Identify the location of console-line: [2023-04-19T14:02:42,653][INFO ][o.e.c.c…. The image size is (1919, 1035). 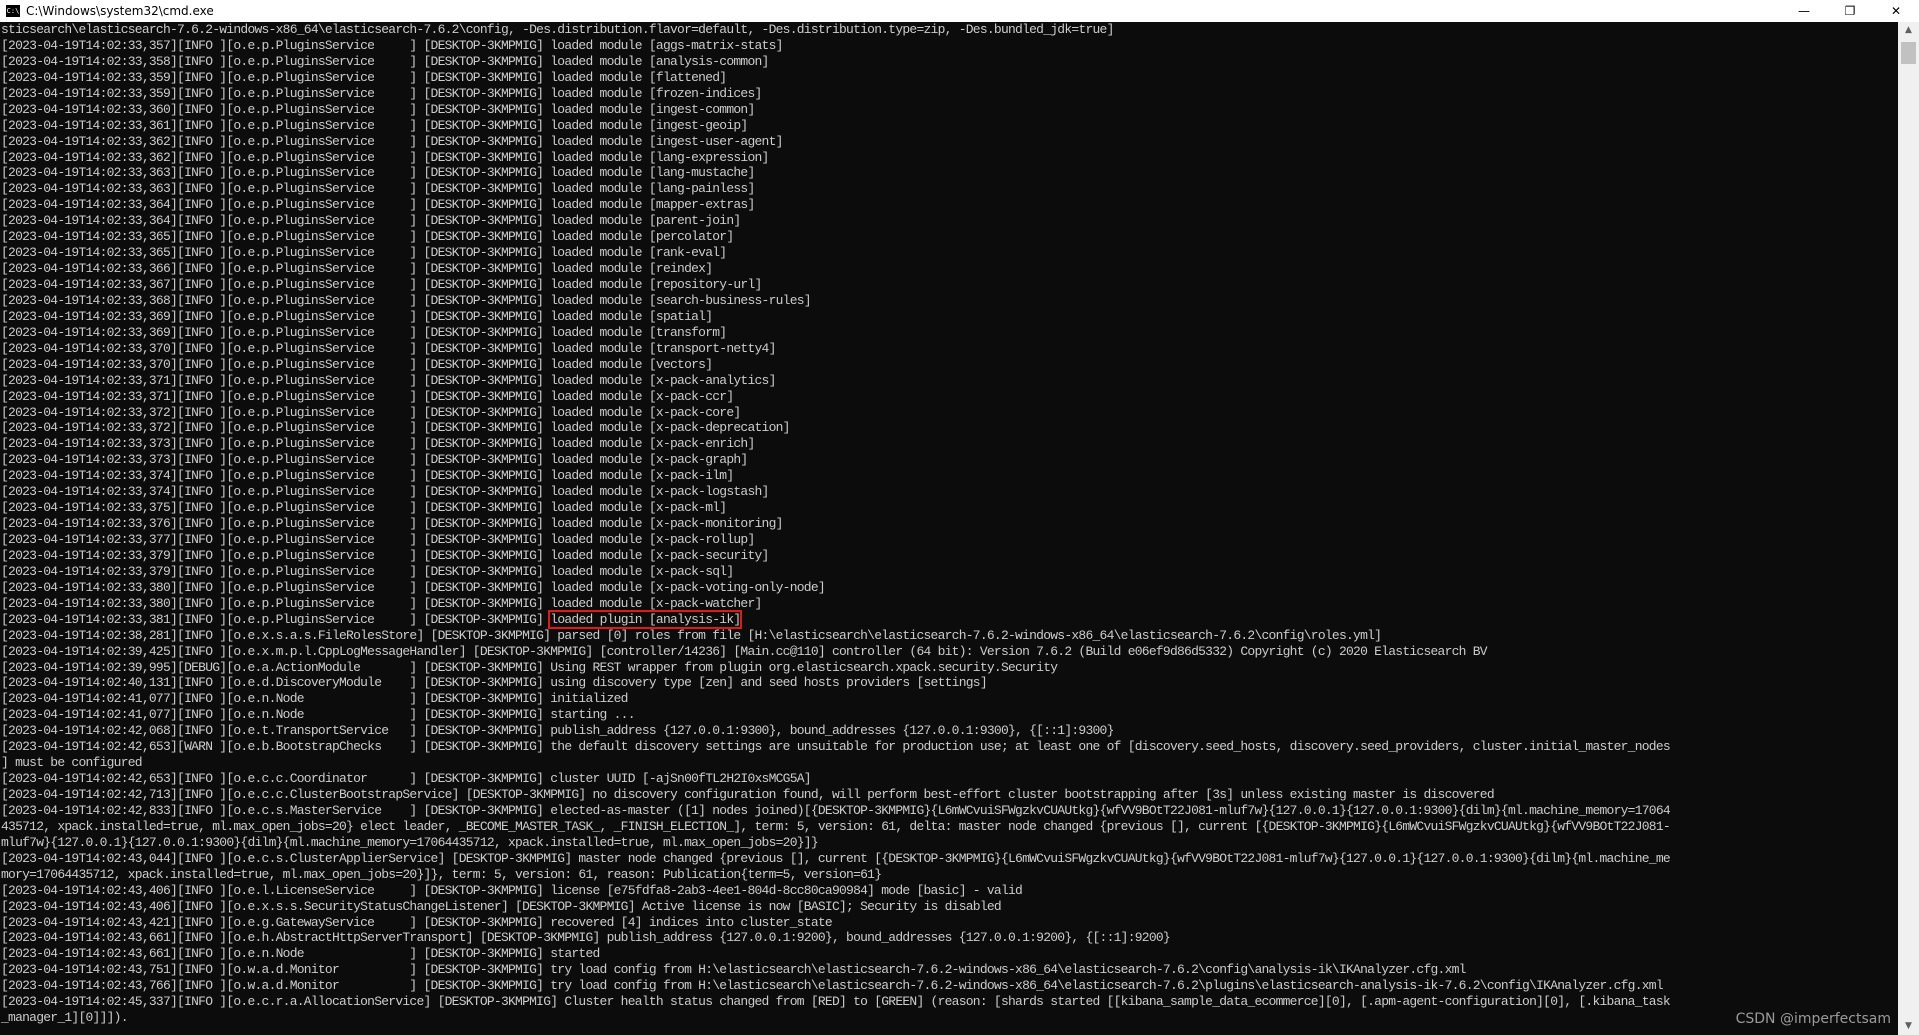
(406, 779).